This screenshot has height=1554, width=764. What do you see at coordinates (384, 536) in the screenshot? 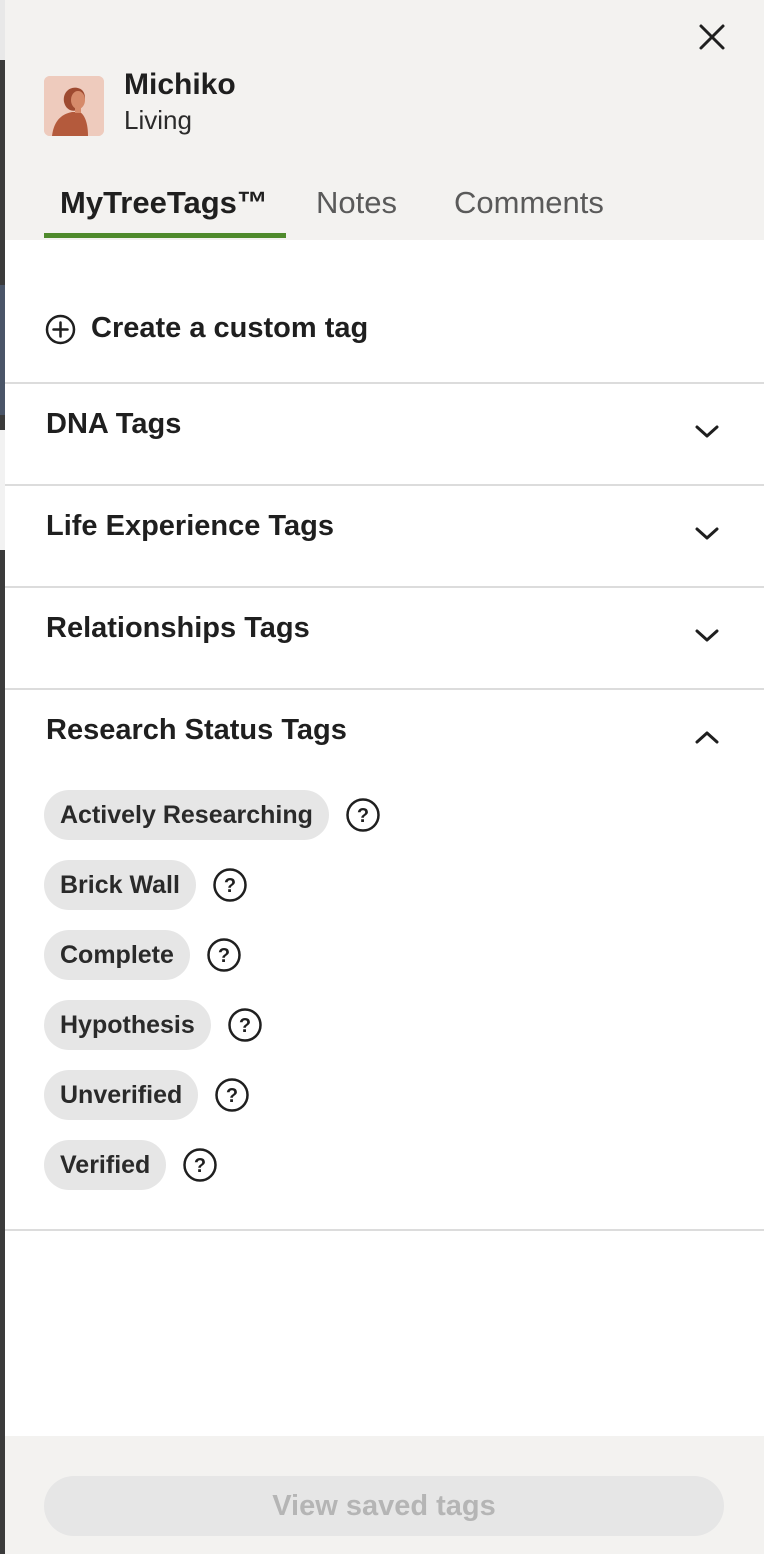
I see `section-life-experience-tags: Life Experience Tags` at bounding box center [384, 536].